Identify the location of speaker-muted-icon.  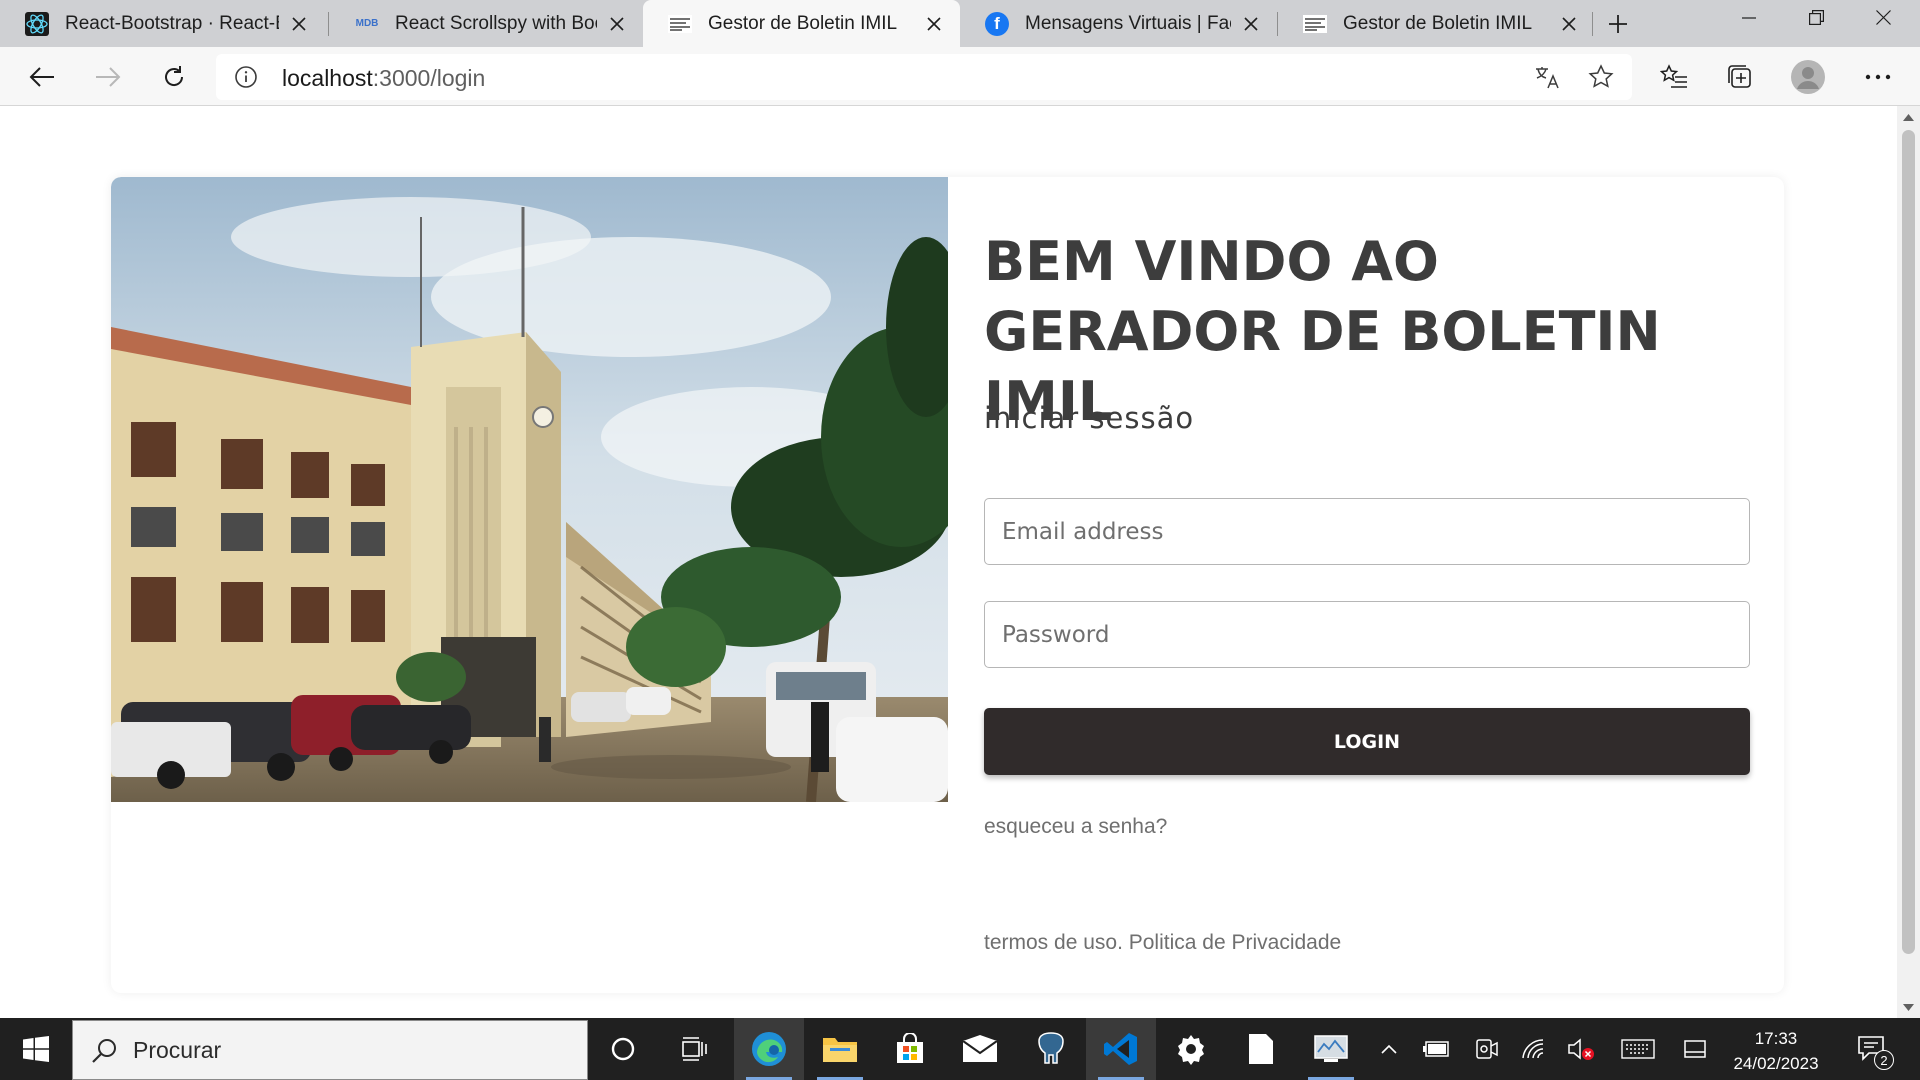
(1581, 1049).